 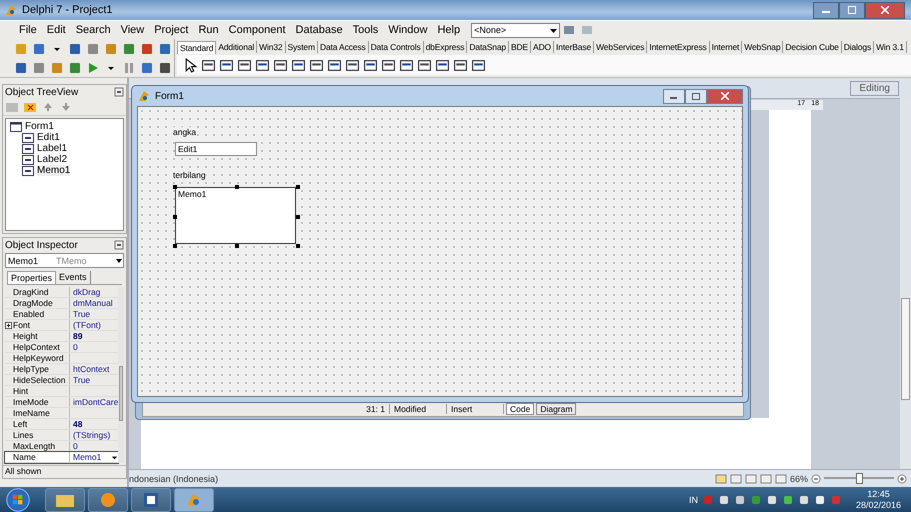 I want to click on palette-tab: DataSnap, so click(x=488, y=47).